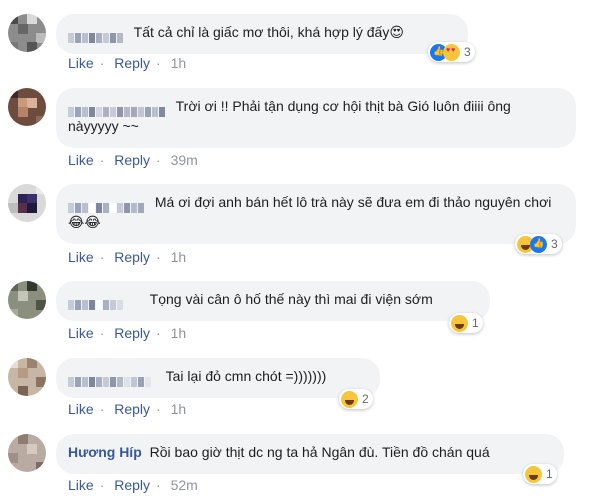 This screenshot has height=501, width=596. I want to click on timestamp: 39m, so click(184, 160).